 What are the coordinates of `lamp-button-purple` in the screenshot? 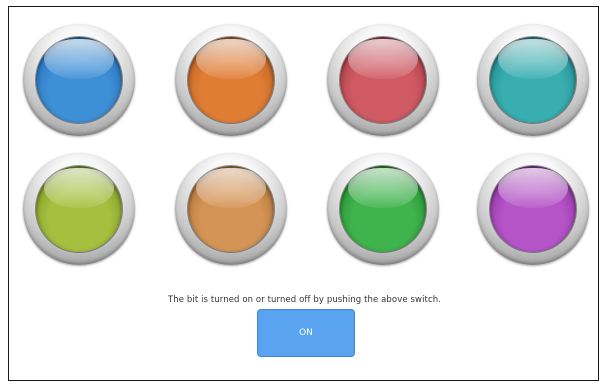 It's located at (533, 209).